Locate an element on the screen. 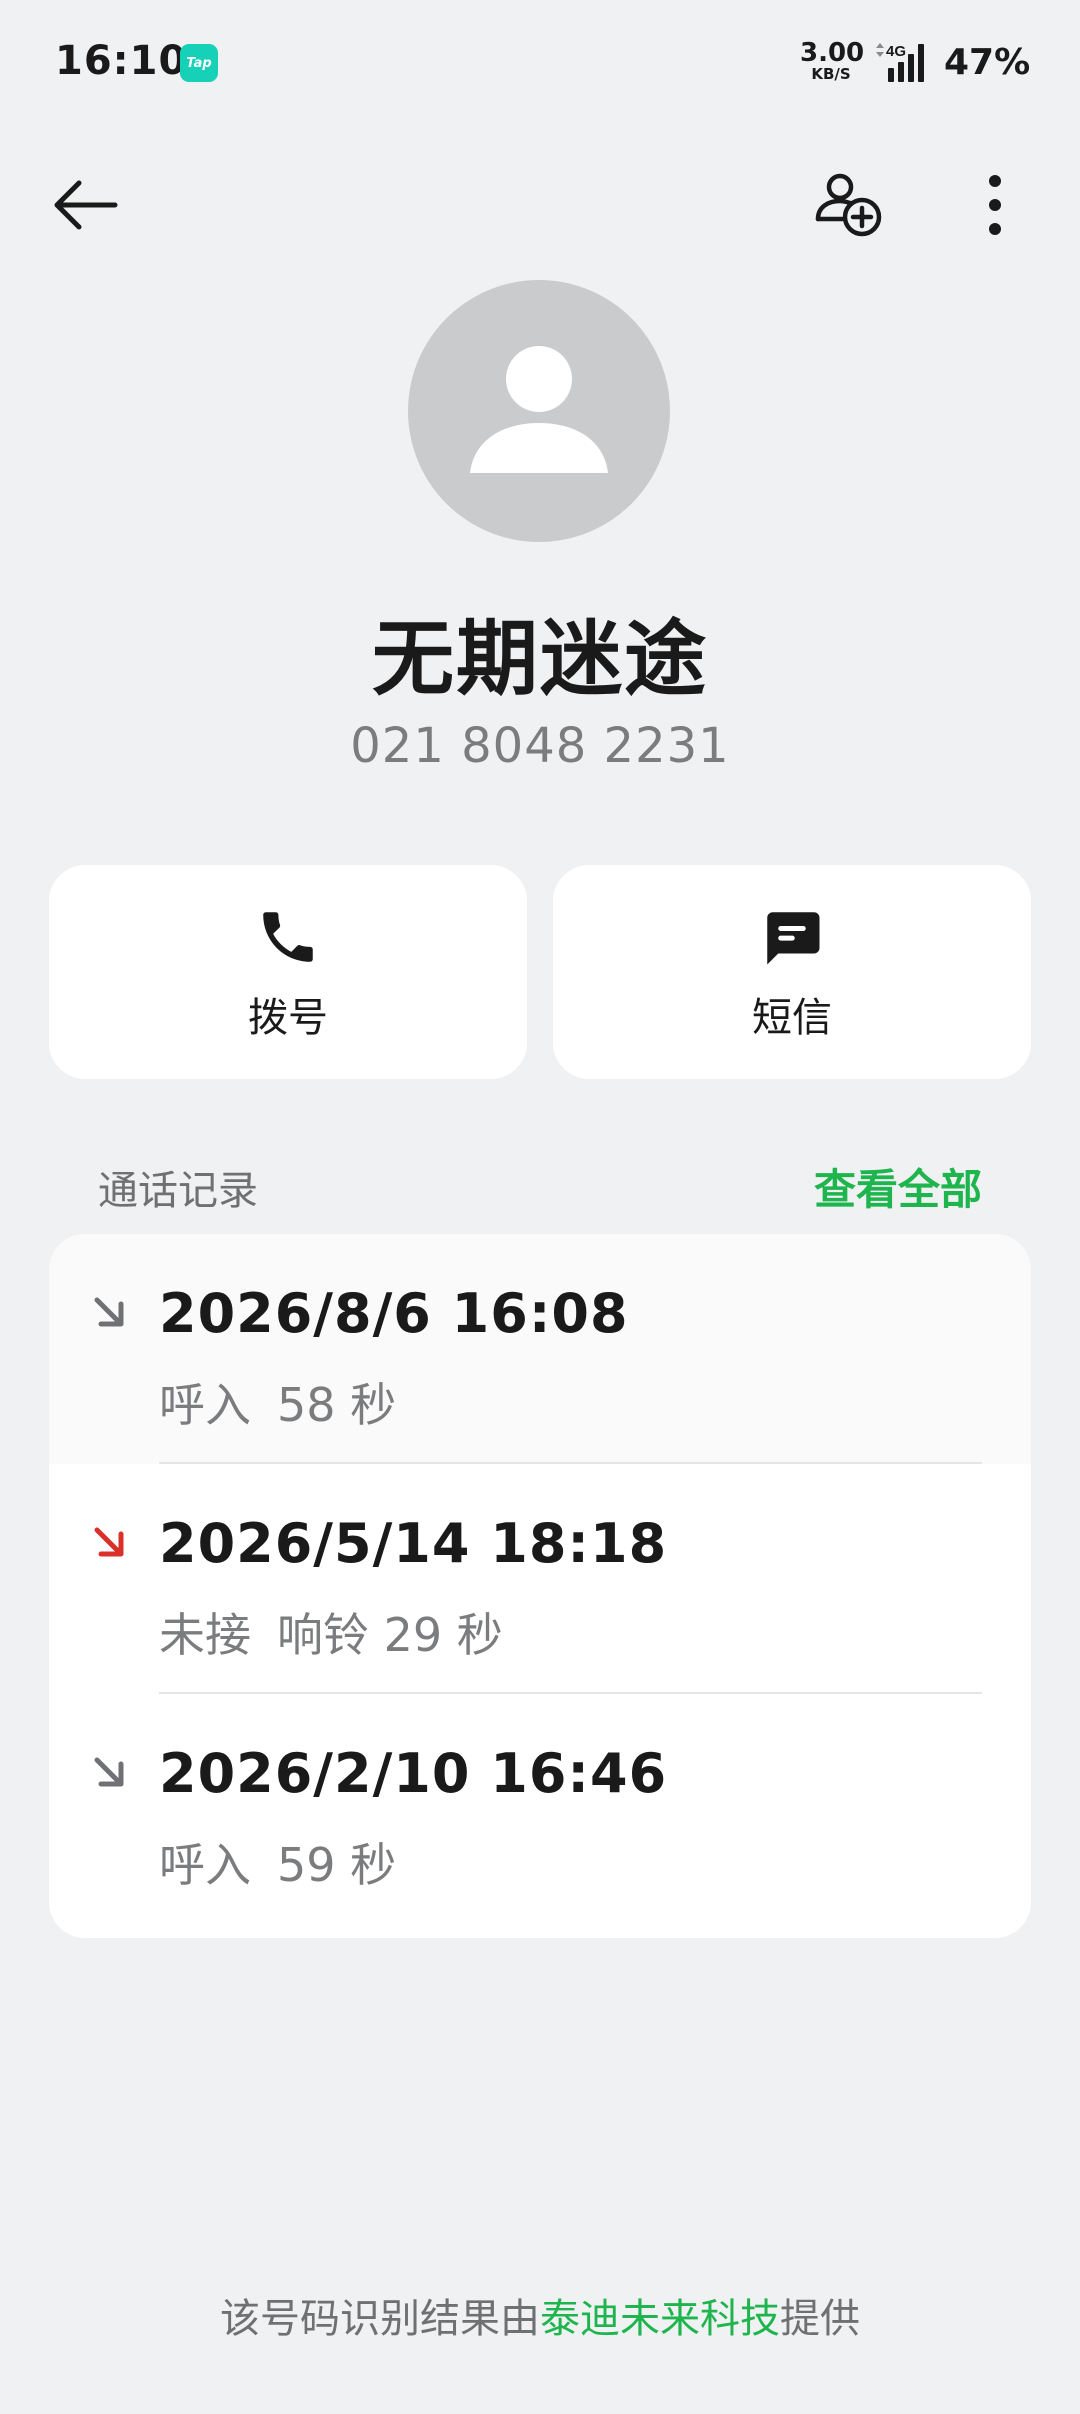  contact-avatar is located at coordinates (539, 411).